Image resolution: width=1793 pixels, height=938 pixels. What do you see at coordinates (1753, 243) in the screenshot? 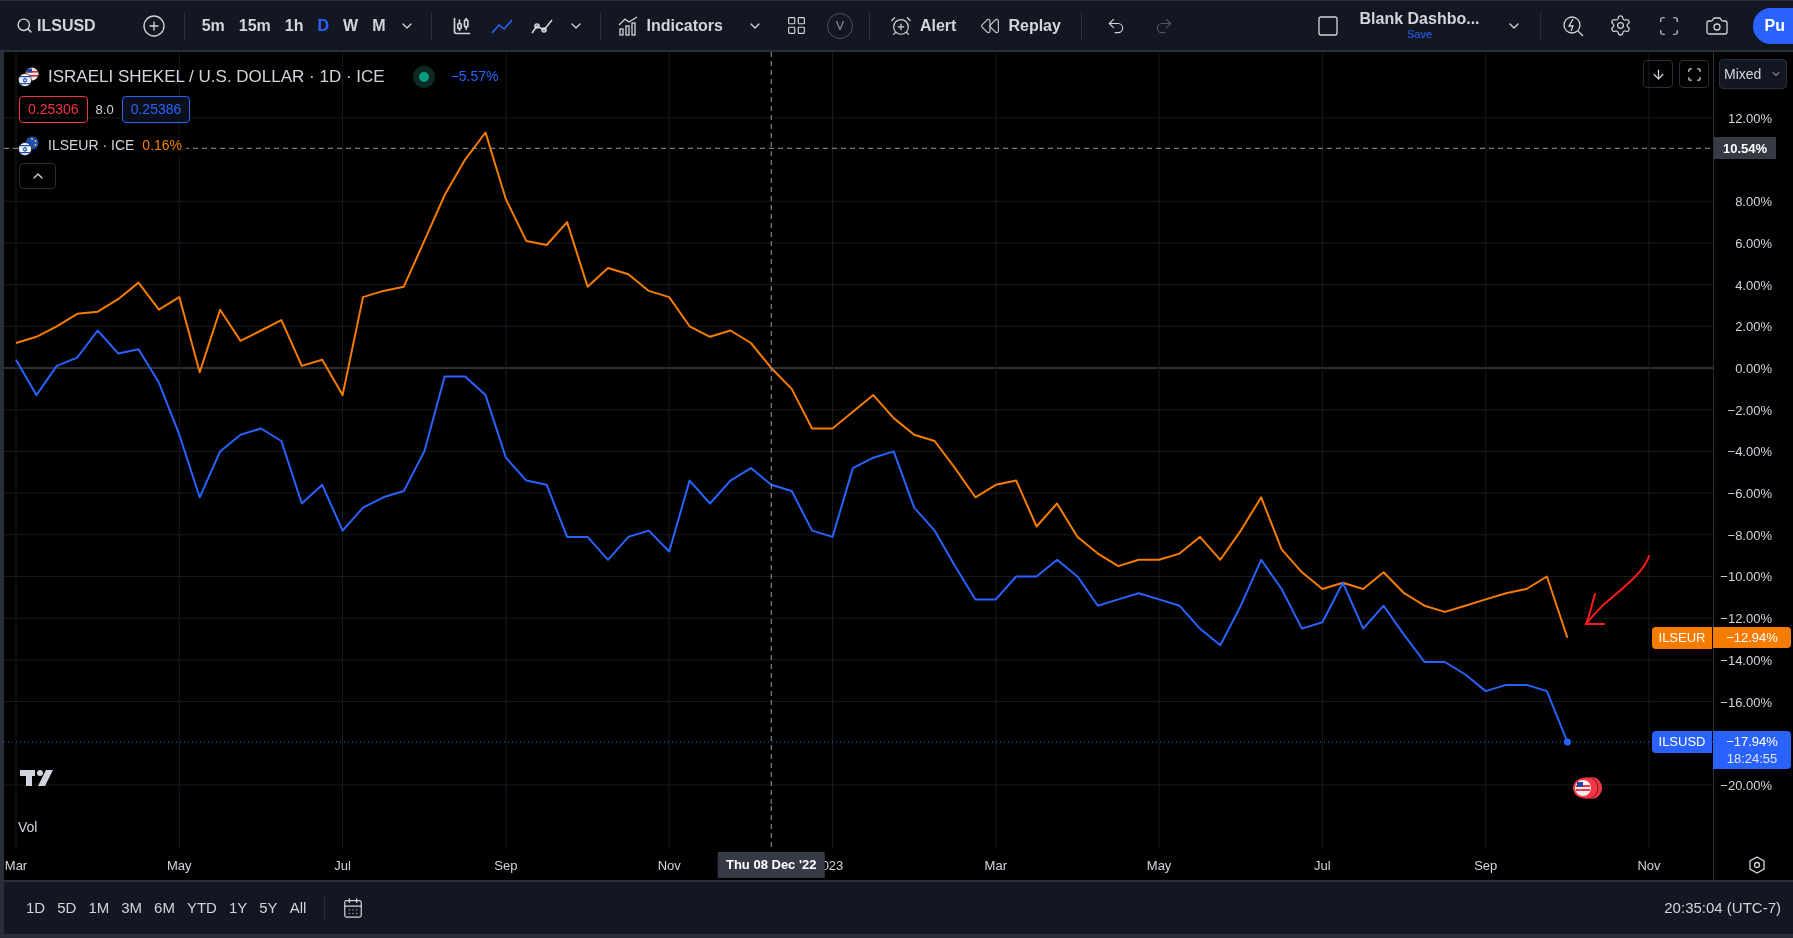
I see `axis-label: 6.00%` at bounding box center [1753, 243].